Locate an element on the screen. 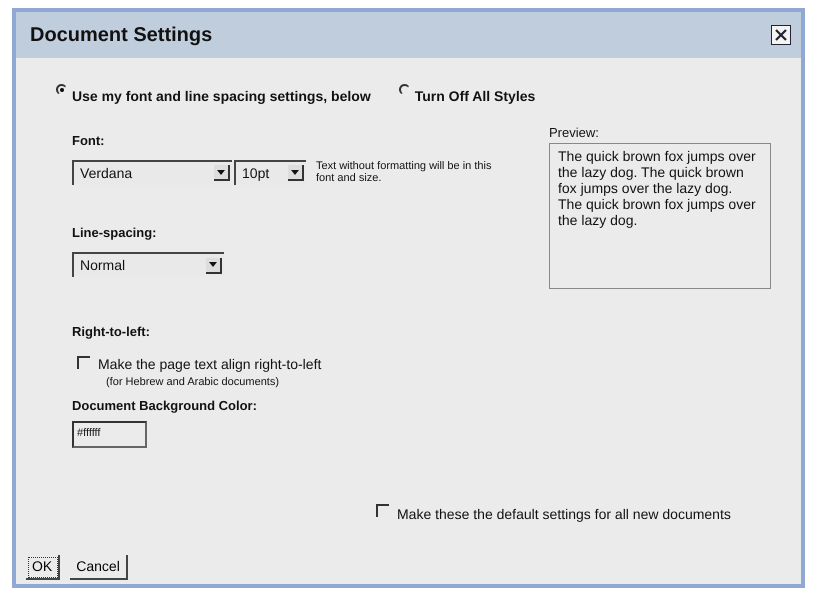 The width and height of the screenshot is (817, 598). font-label: Font: is located at coordinates (89, 141).